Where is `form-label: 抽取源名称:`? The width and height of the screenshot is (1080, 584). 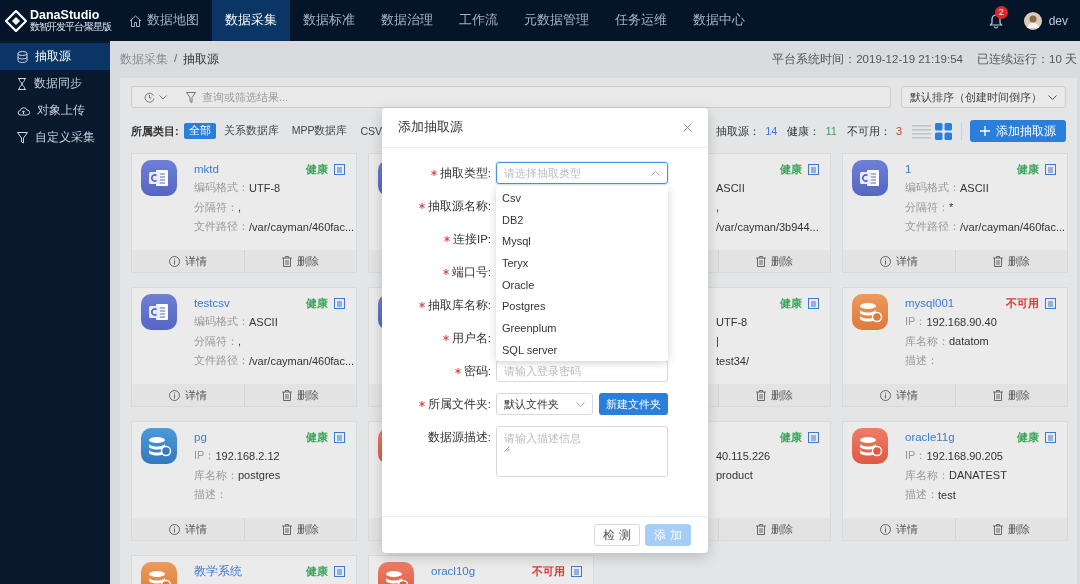
form-label: 抽取源名称: is located at coordinates (459, 206).